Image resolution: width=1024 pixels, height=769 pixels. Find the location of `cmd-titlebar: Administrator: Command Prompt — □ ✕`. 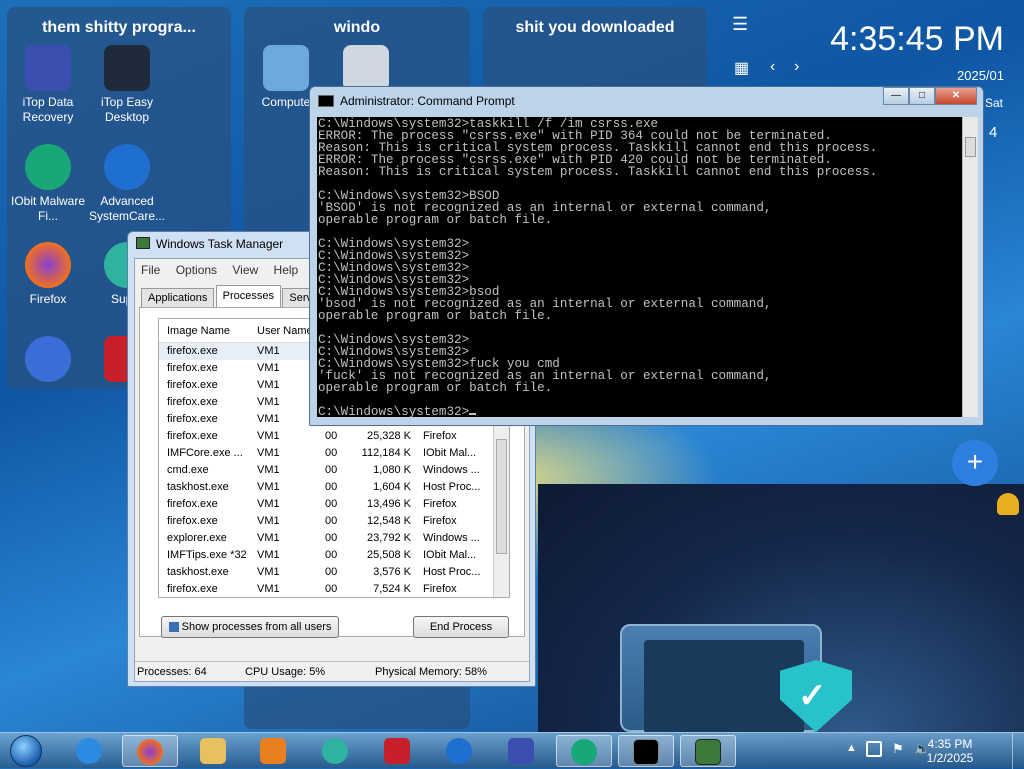

cmd-titlebar: Administrator: Command Prompt — □ ✕ is located at coordinates (646, 101).